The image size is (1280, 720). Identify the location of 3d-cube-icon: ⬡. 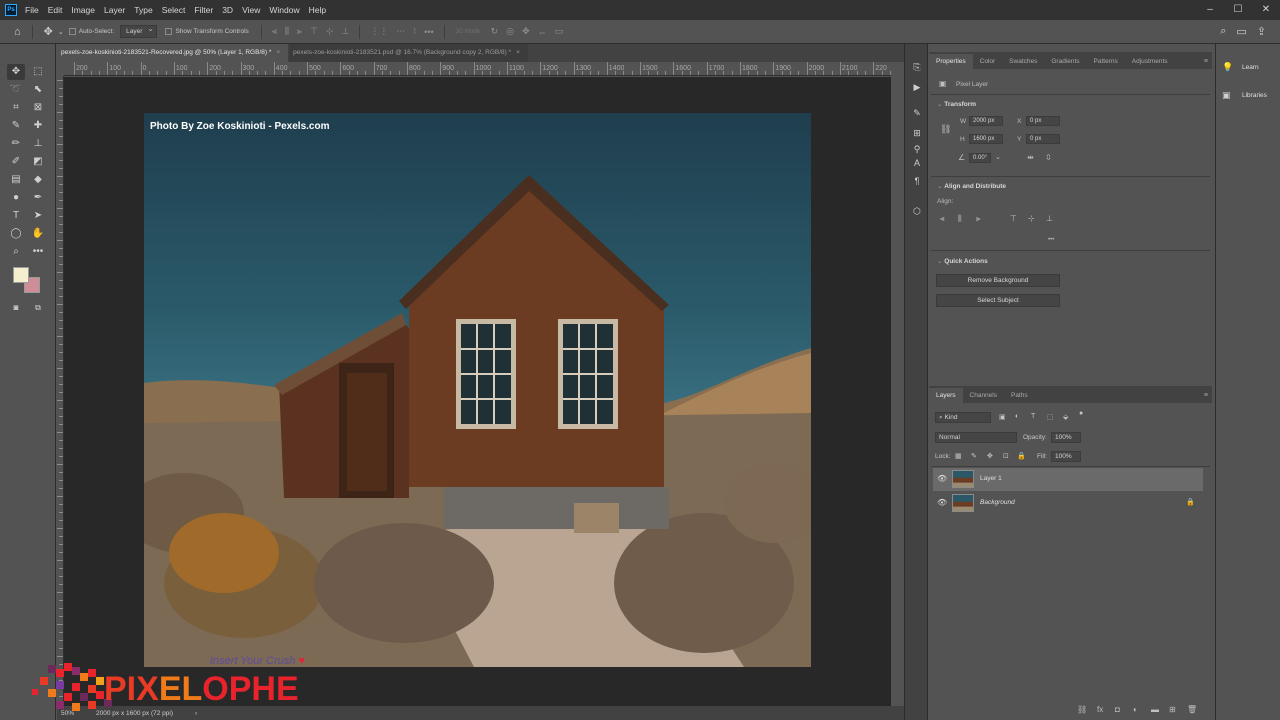
(917, 211).